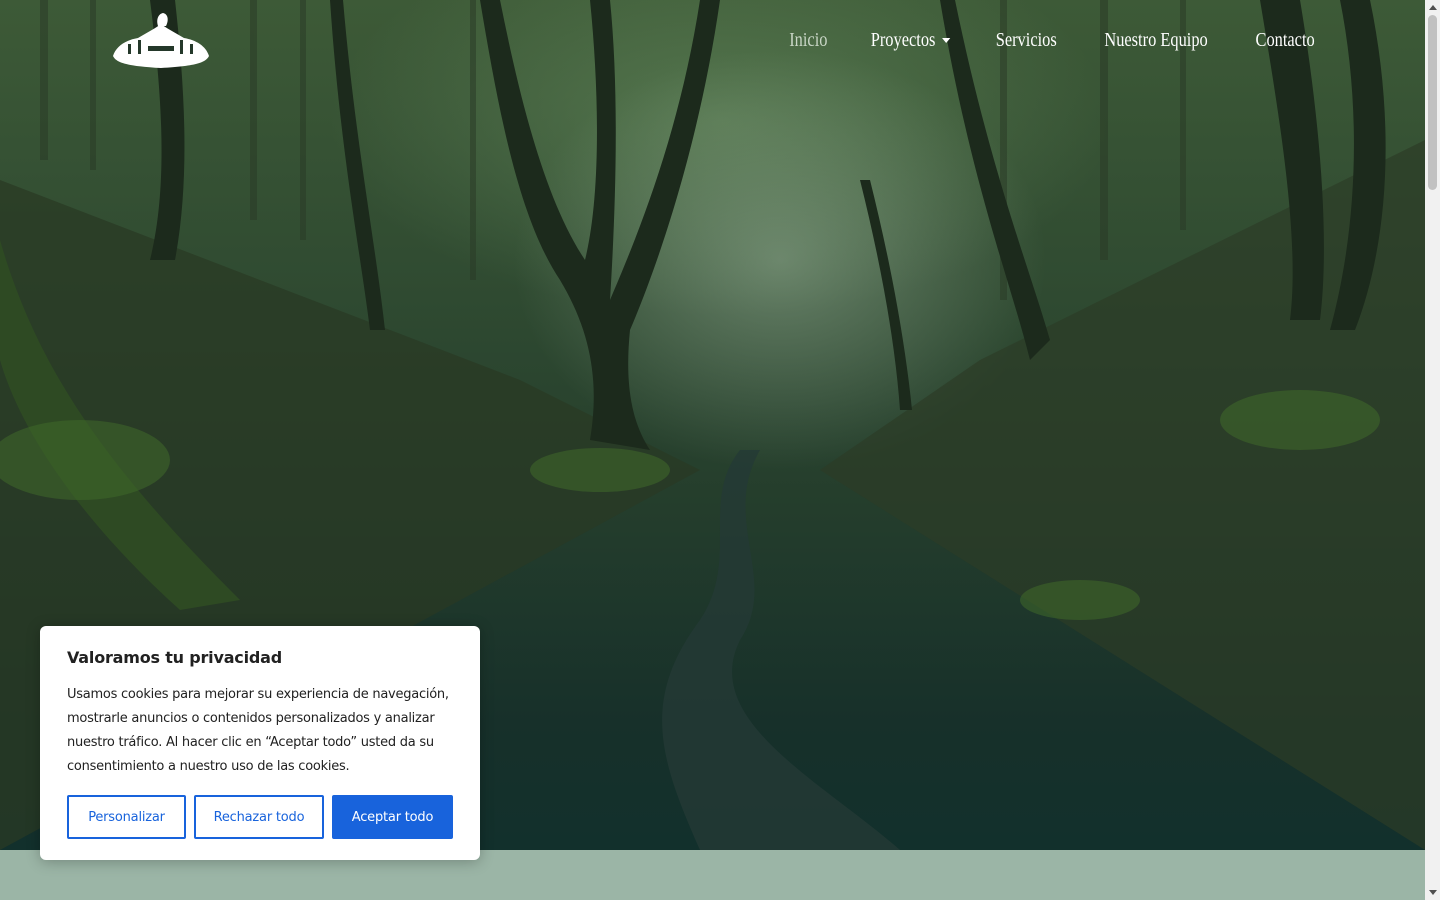  I want to click on nav-item-proyectos: Proyectos, so click(910, 40).